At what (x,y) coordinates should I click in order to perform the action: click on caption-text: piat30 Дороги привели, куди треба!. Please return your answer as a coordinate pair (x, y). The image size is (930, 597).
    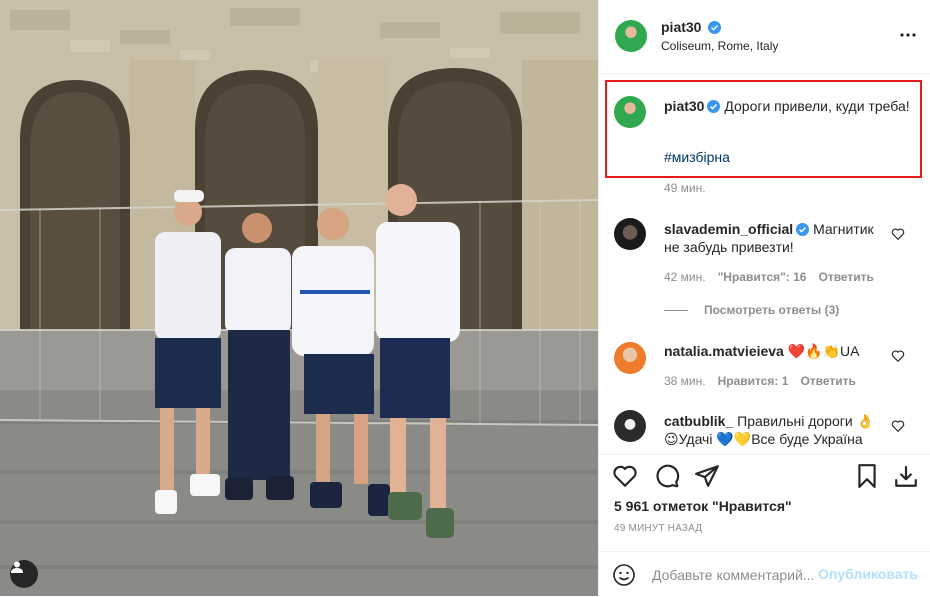
    Looking at the image, I should click on (789, 106).